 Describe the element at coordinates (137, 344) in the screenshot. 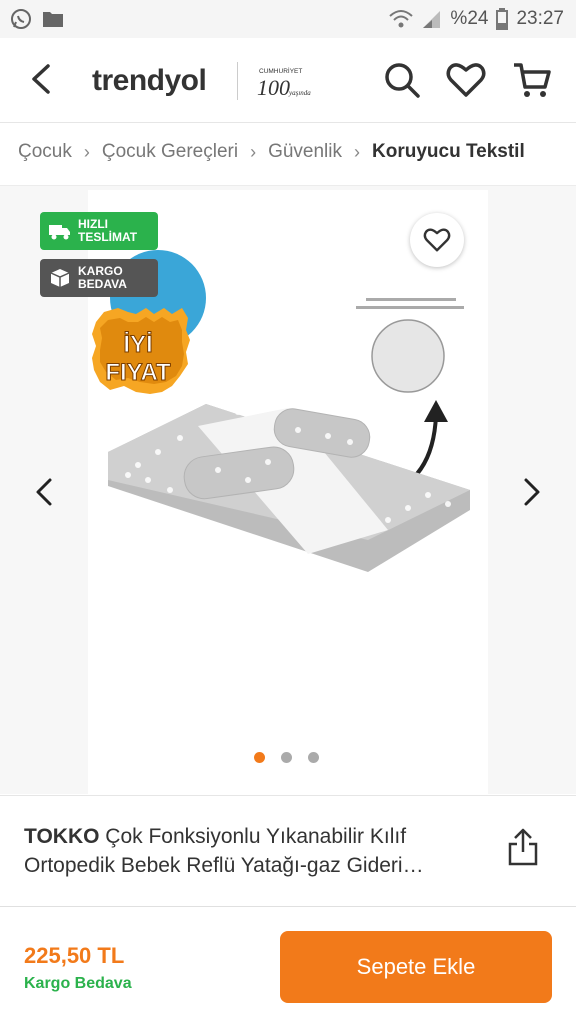

I see `sticker-line1: İYİ` at that location.